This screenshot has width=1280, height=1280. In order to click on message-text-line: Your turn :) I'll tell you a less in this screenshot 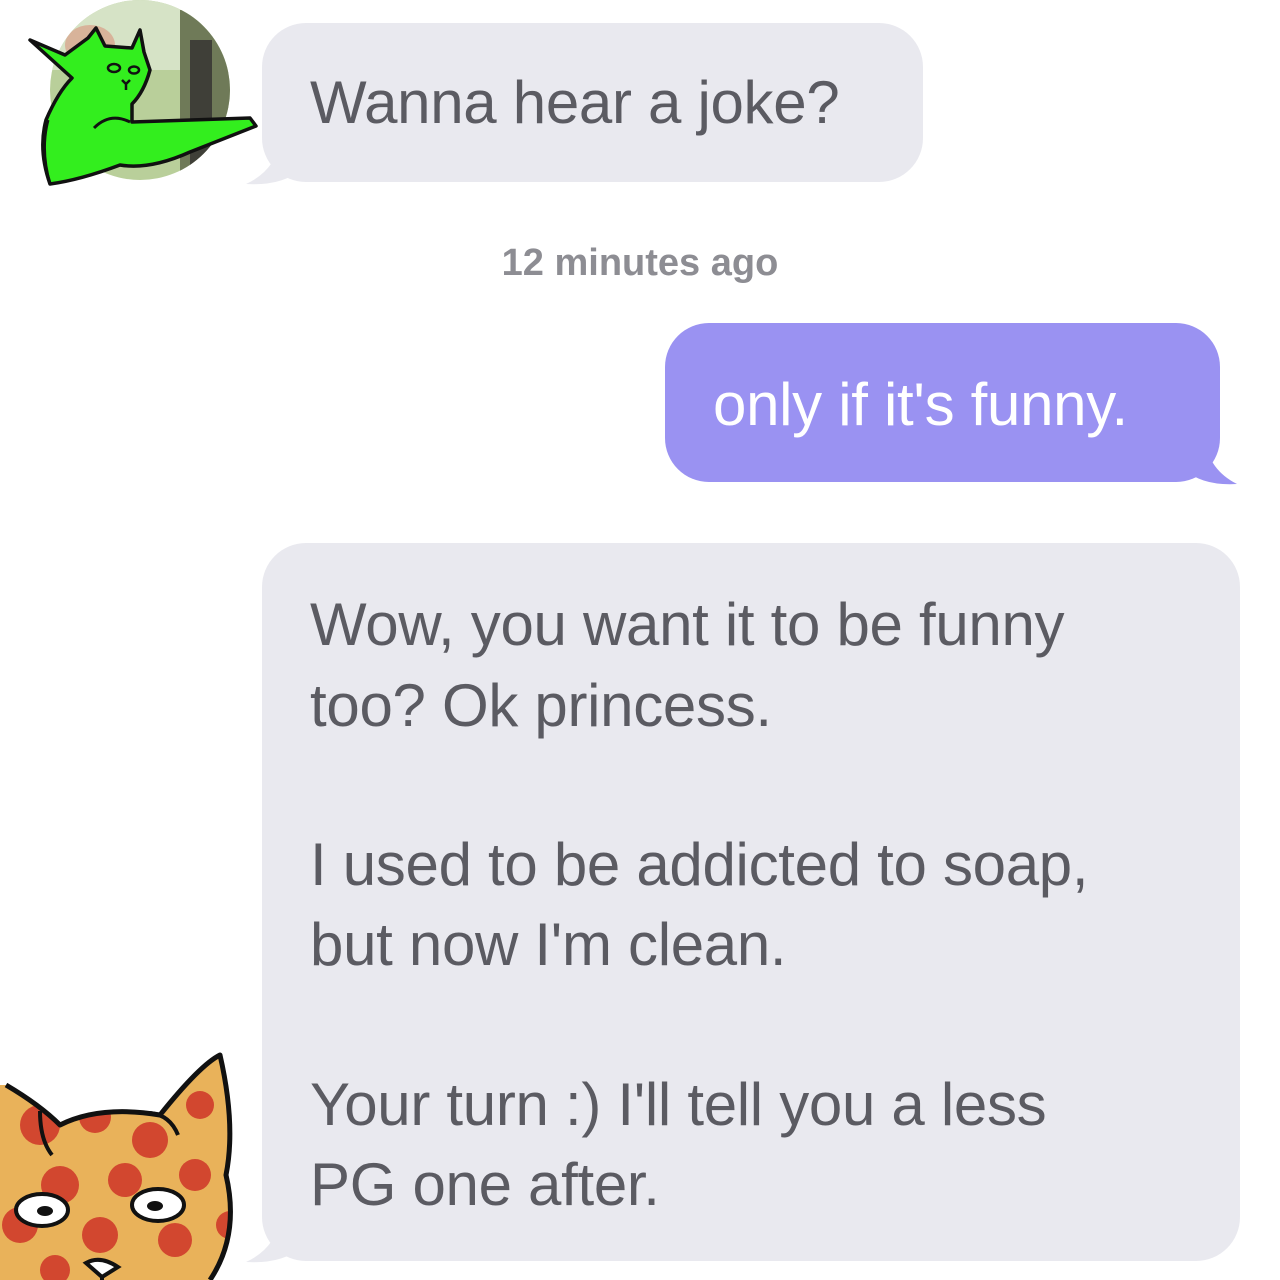, I will do `click(678, 1104)`.